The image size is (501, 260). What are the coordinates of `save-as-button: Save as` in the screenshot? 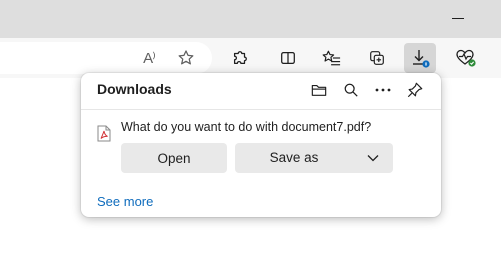 It's located at (314, 158).